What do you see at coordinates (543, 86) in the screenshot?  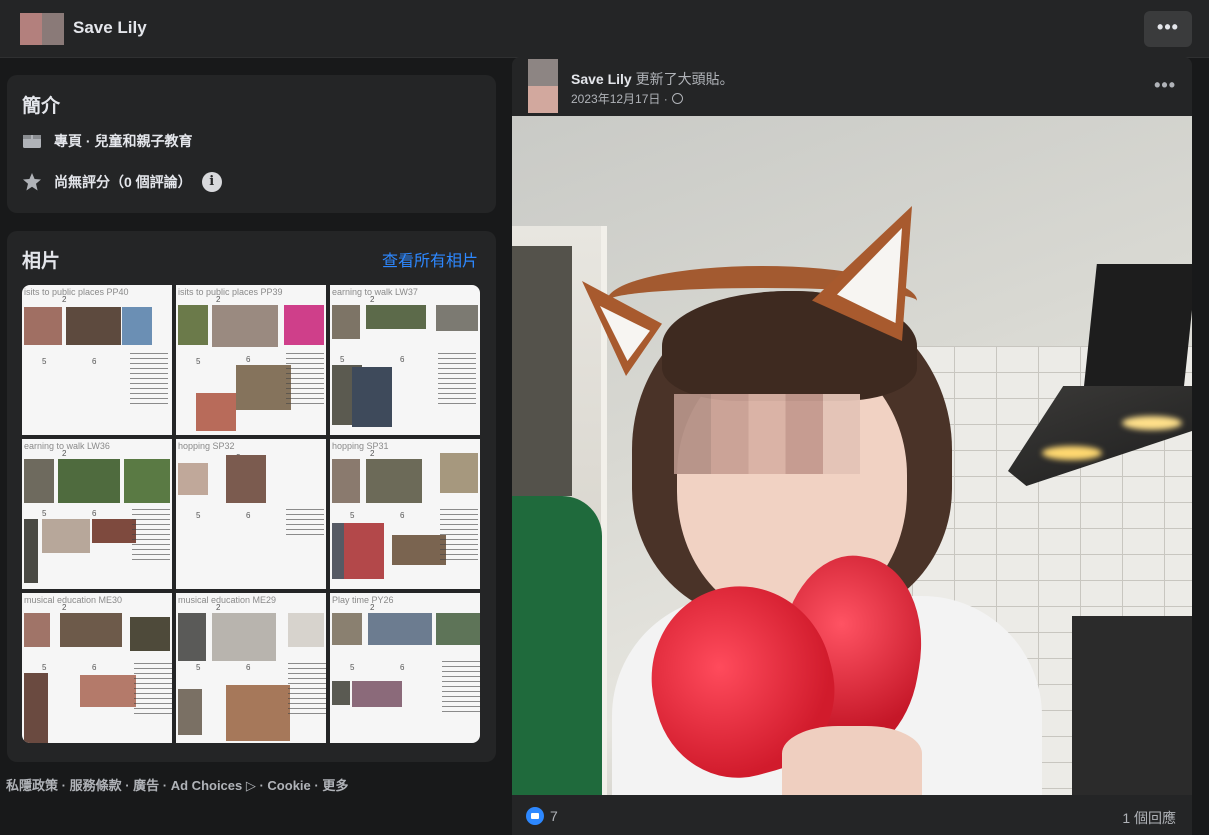 I see `author-avatar` at bounding box center [543, 86].